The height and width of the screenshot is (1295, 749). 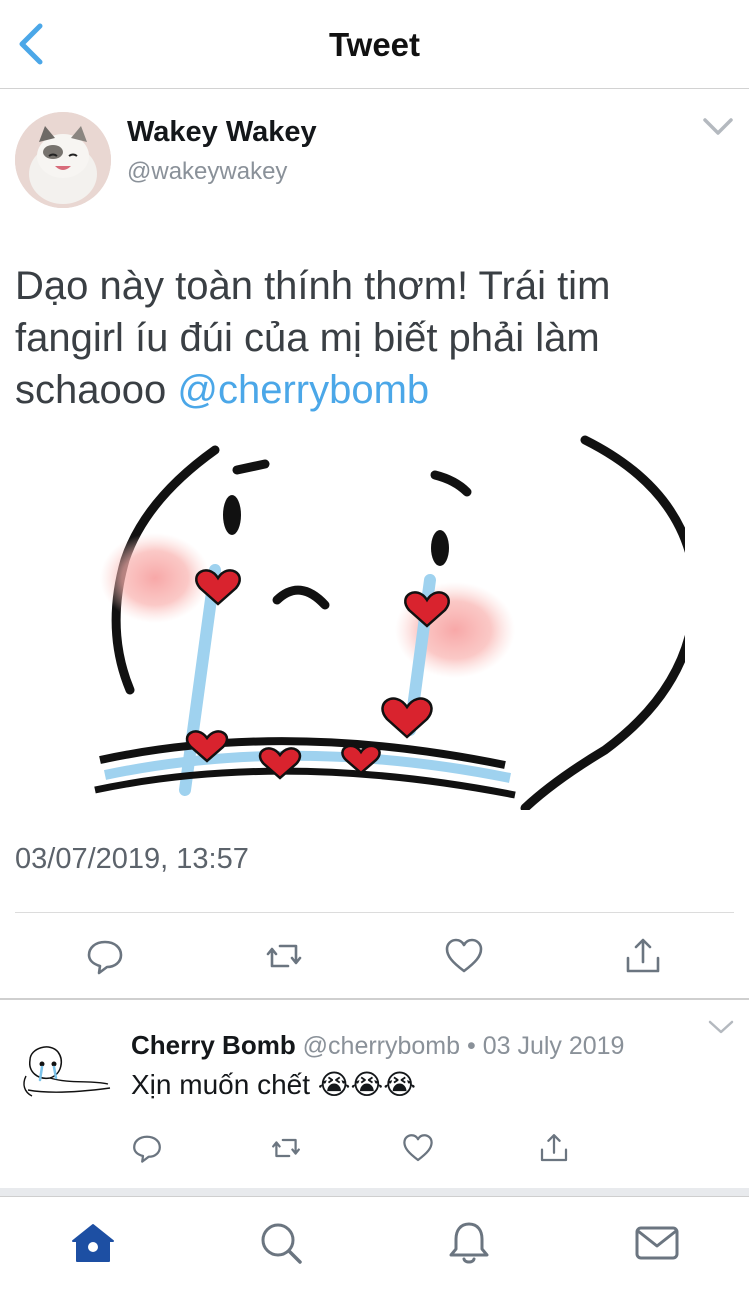 I want to click on reply-author-name: Cherry Bomb, so click(x=213, y=1045).